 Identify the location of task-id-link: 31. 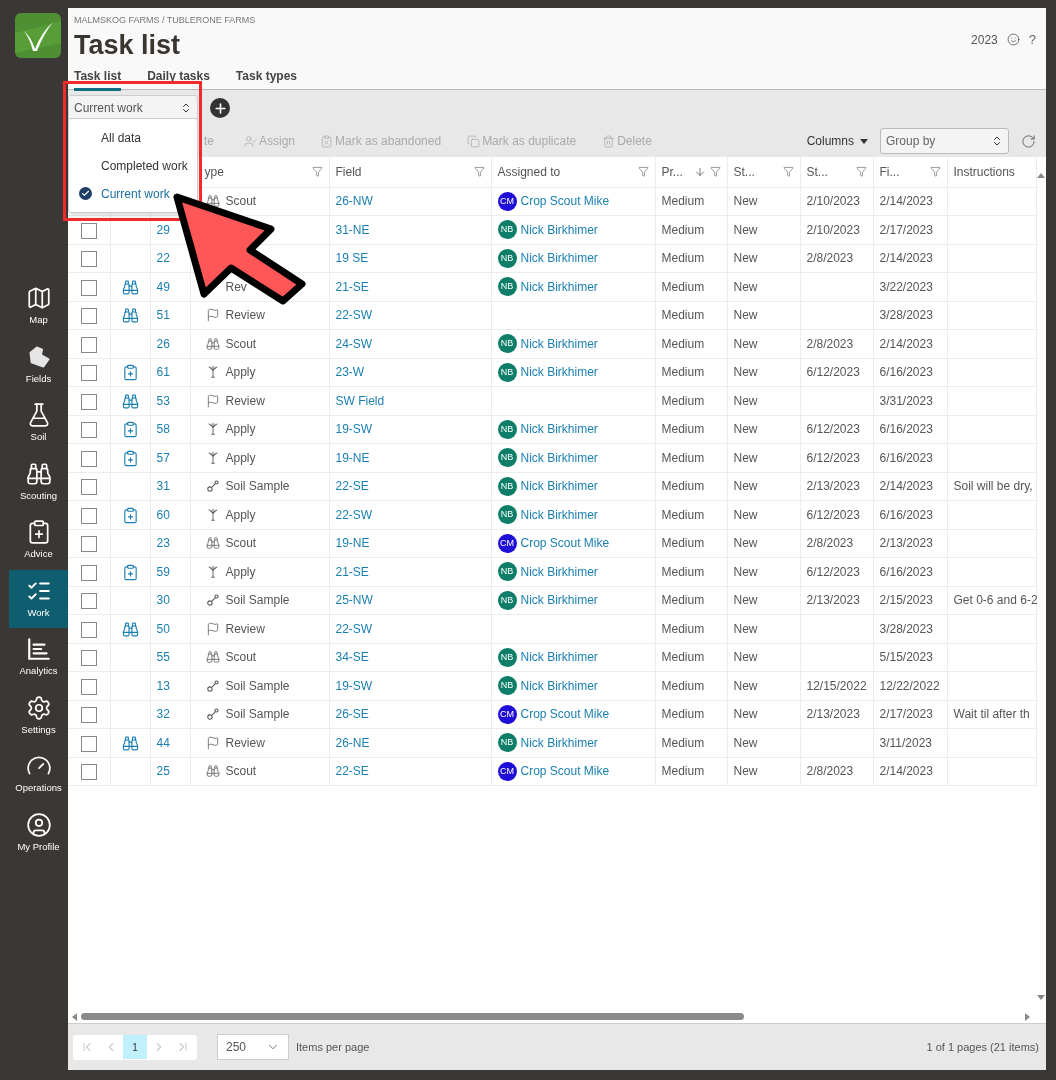
(163, 486).